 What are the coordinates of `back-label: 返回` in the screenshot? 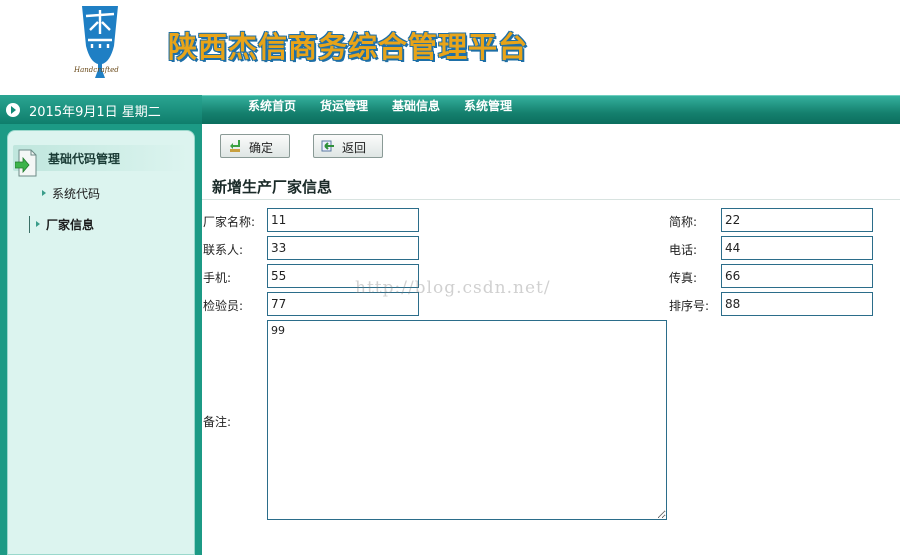 It's located at (354, 148).